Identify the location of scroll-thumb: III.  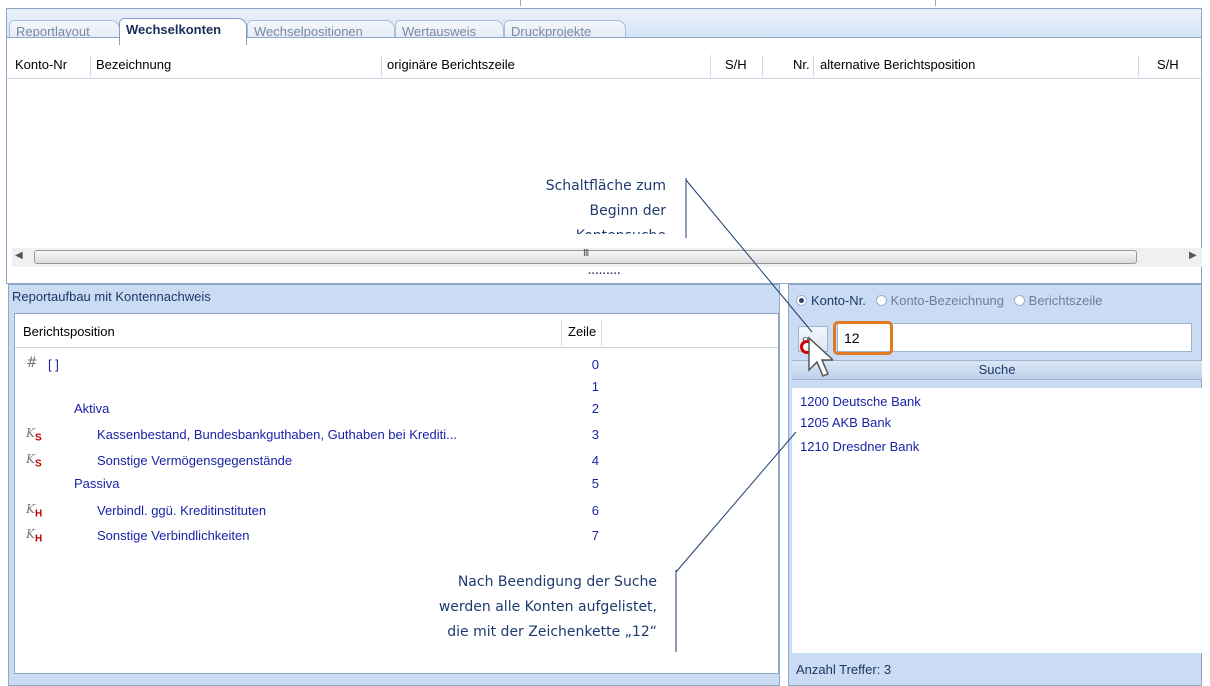
(585, 256).